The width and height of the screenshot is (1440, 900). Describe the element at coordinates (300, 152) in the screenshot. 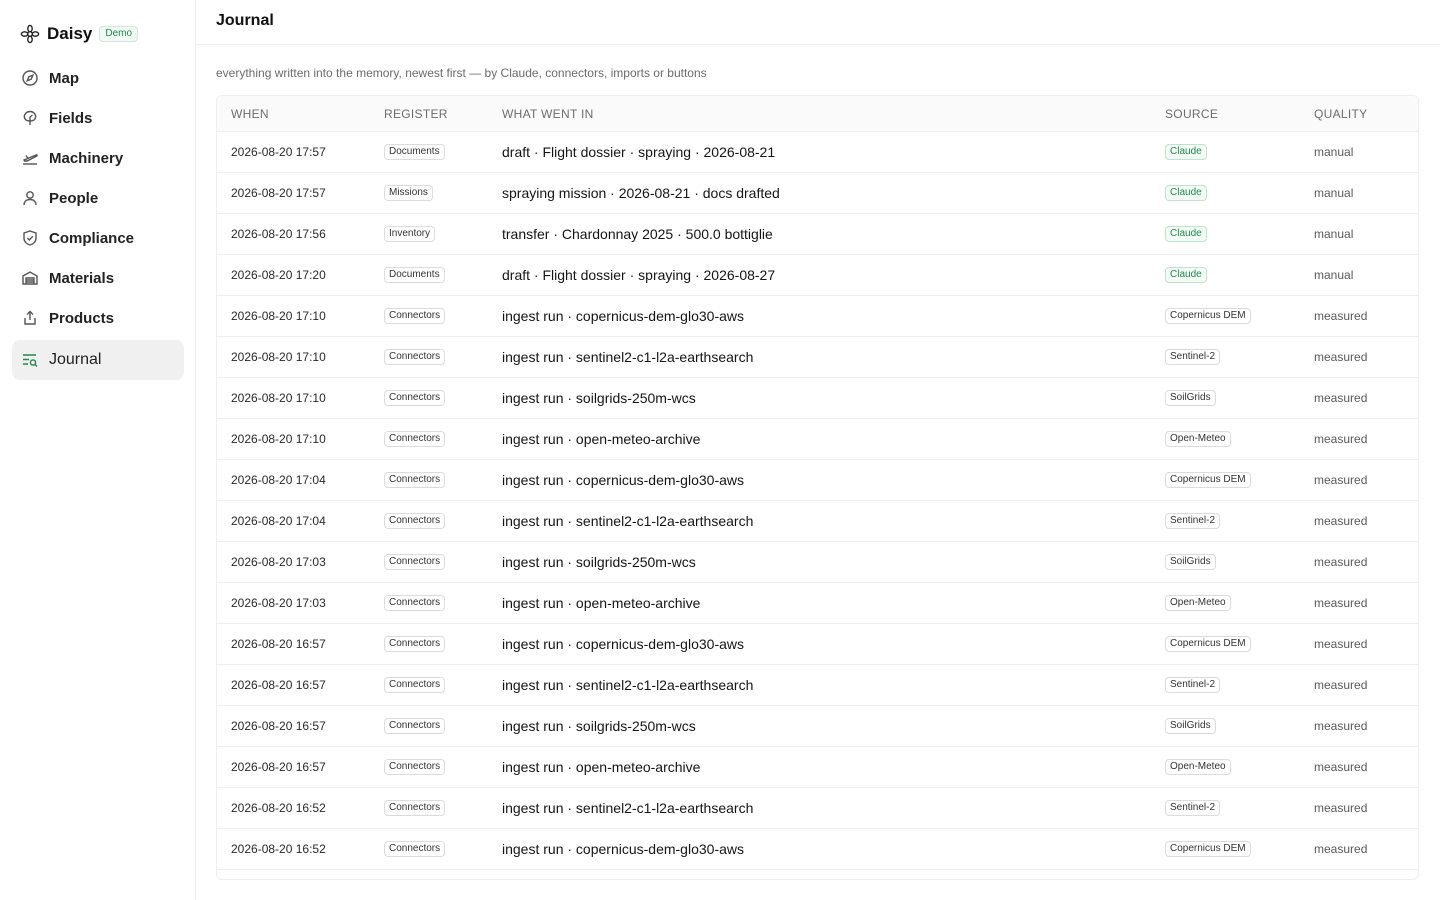

I see `cell-when: 2026-08-20 17:57` at that location.